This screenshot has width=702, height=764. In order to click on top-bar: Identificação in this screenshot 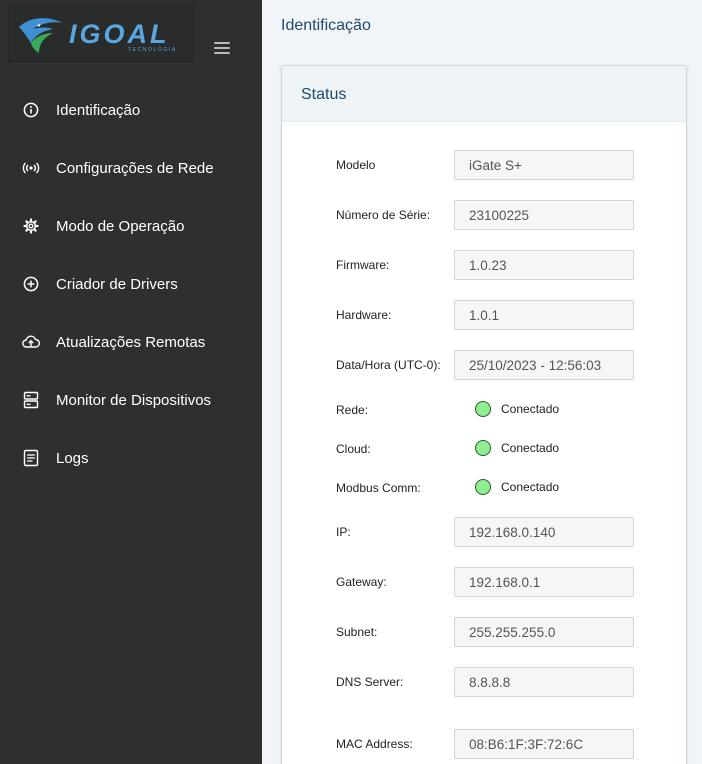, I will do `click(482, 25)`.